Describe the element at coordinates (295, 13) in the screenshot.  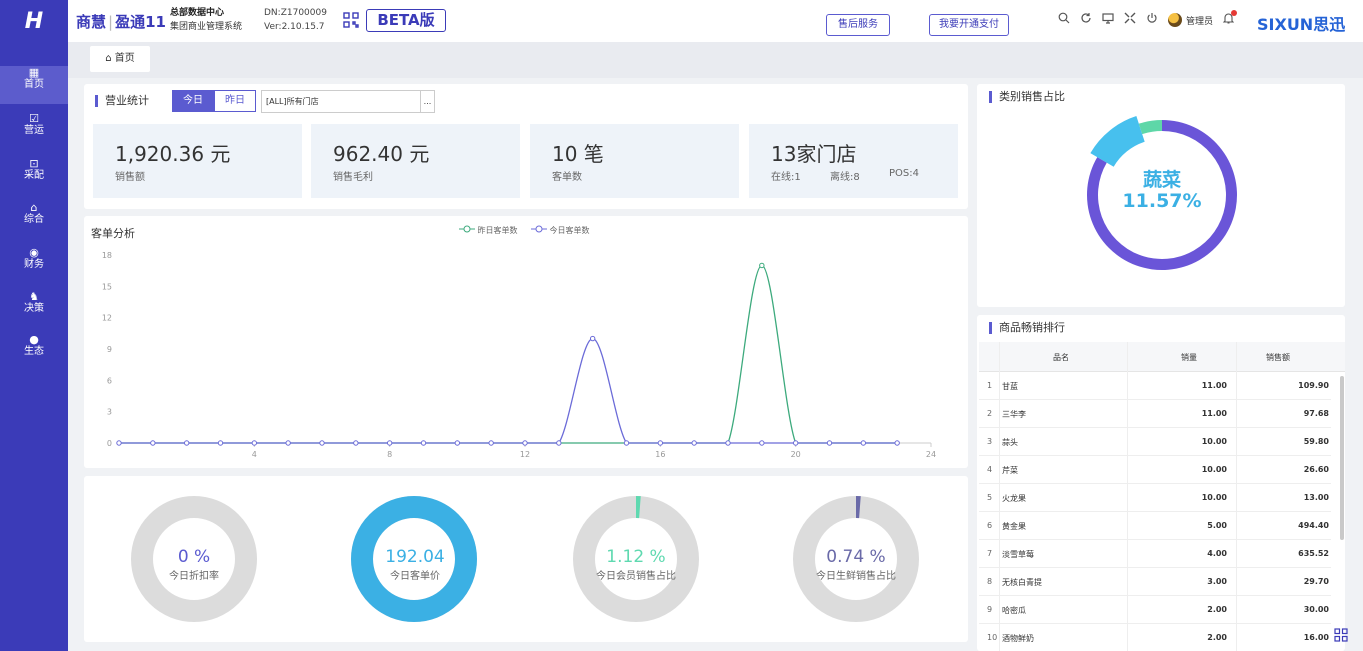
I see `device-number: DN:Z1700009` at that location.